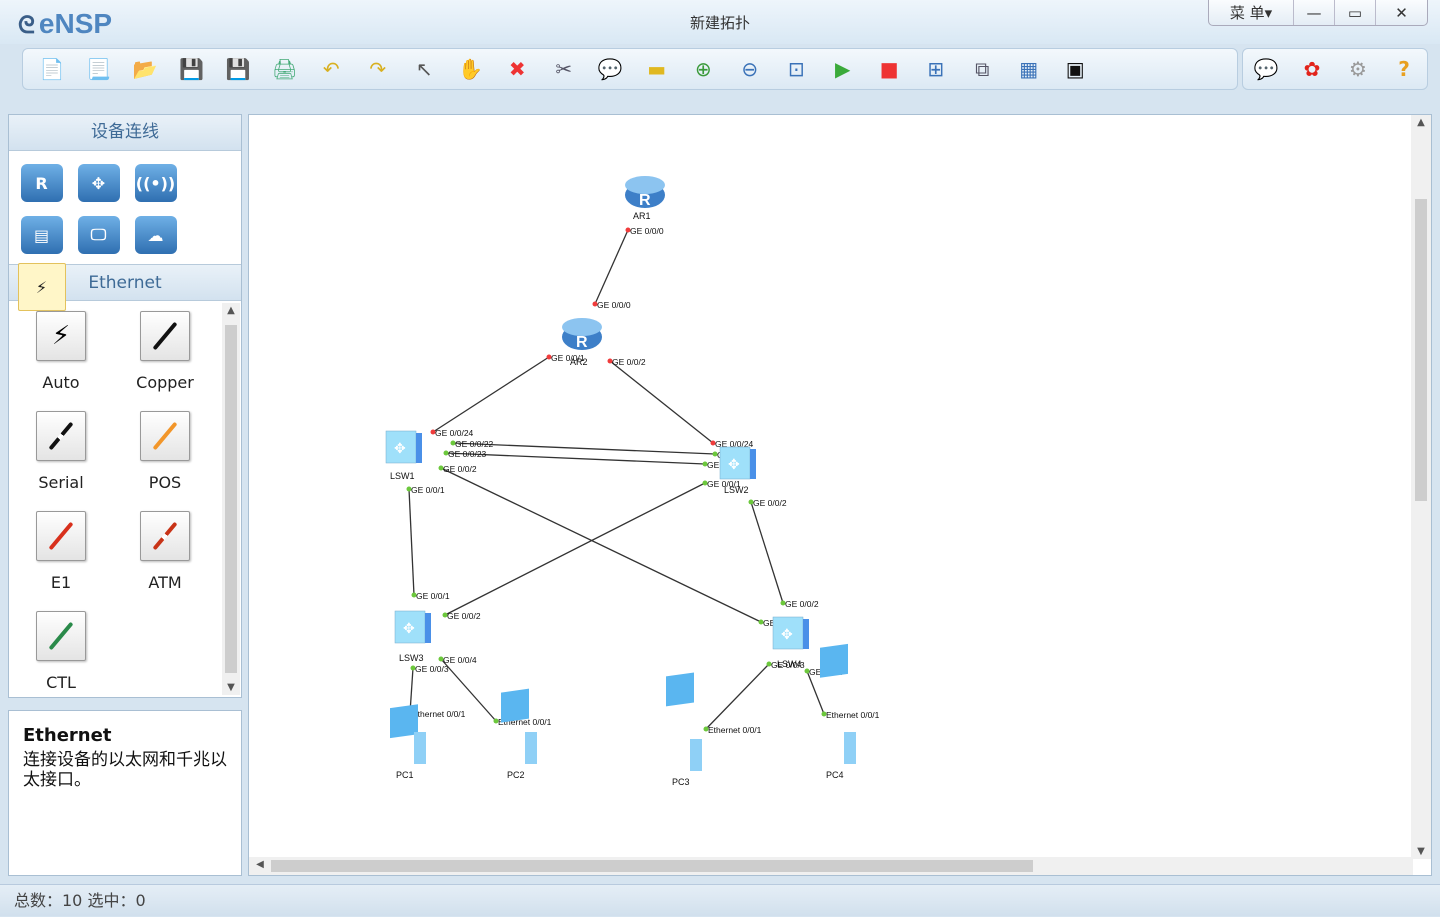 Image resolution: width=1440 pixels, height=917 pixels. What do you see at coordinates (519, 734) in the screenshot?
I see `device-pc2: PC2` at bounding box center [519, 734].